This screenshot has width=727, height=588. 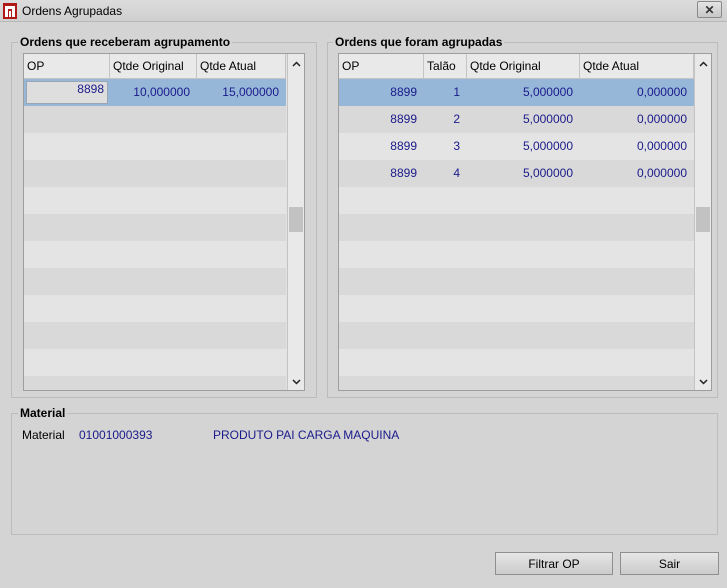 I want to click on filtrar-op-button: Filtrar OP, so click(x=554, y=563).